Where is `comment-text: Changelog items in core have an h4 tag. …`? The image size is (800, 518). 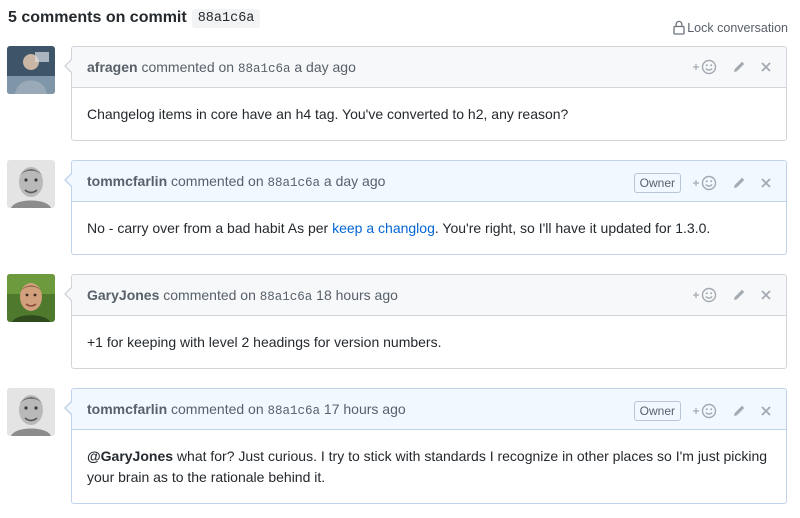 comment-text: Changelog items in core have an h4 tag. … is located at coordinates (328, 114).